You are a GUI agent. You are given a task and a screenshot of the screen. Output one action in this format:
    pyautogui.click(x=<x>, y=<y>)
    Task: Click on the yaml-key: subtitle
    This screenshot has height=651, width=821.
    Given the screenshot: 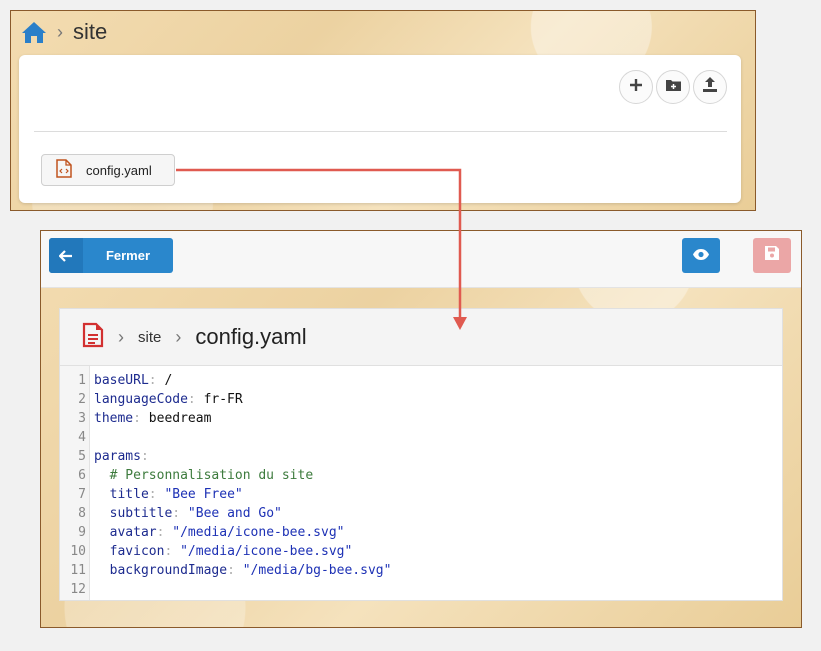 What is the action you would take?
    pyautogui.click(x=141, y=513)
    